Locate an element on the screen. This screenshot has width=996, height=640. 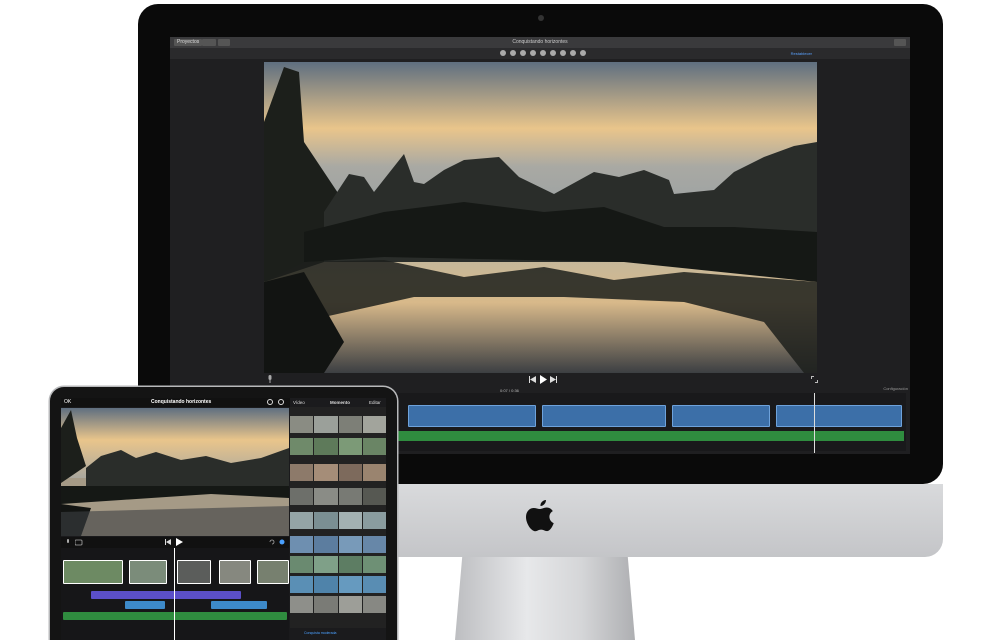
volume-icon is located at coordinates (543, 53).